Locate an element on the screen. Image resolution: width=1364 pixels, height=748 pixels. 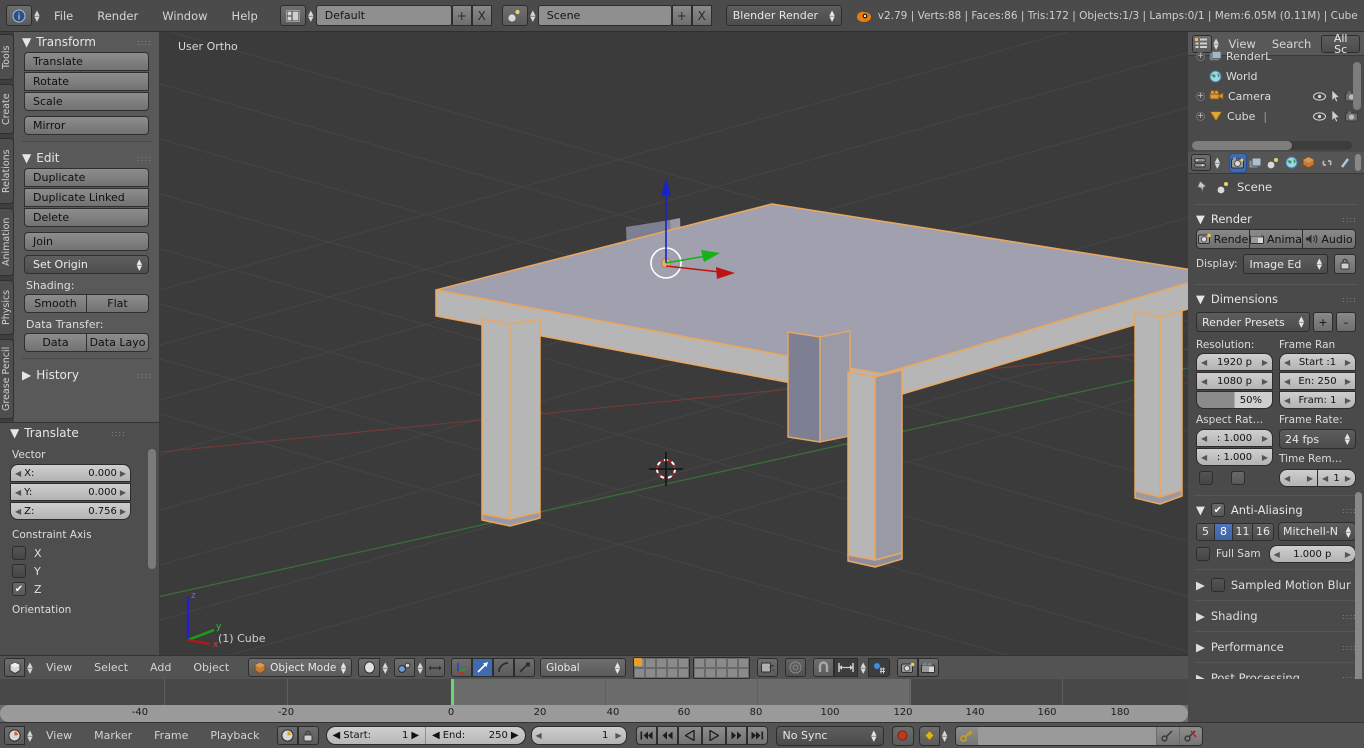
manipulator-toggle-icon is located at coordinates (435, 667).